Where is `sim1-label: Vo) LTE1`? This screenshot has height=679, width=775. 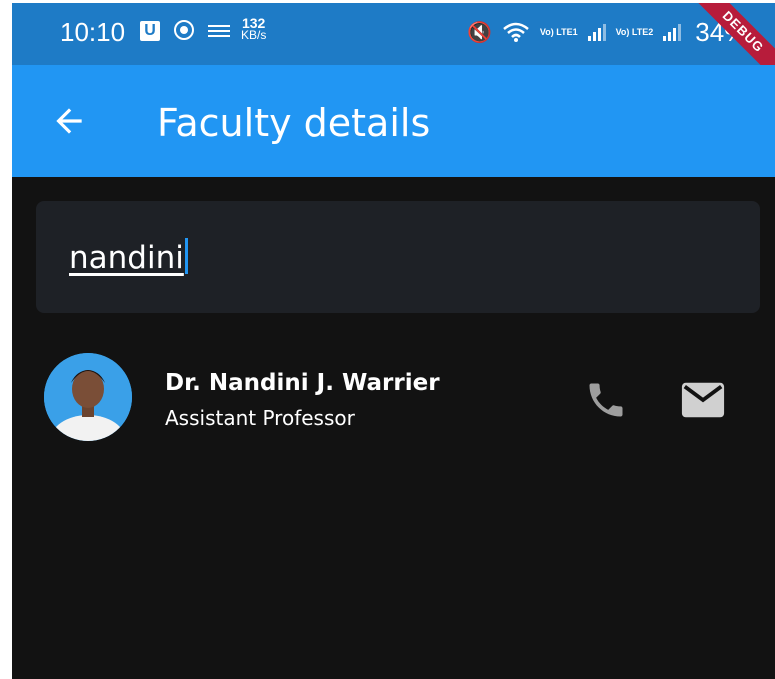 sim1-label: Vo) LTE1 is located at coordinates (558, 31).